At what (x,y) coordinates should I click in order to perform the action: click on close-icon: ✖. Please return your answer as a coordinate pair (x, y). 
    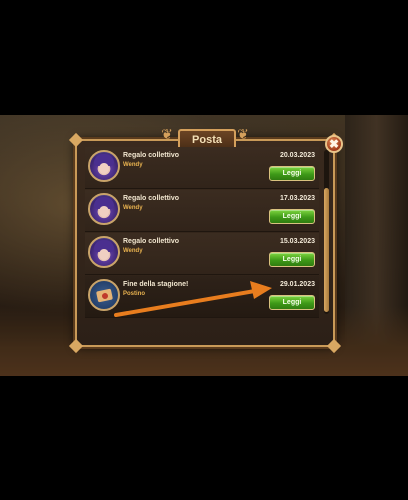
    Looking at the image, I should click on (334, 144).